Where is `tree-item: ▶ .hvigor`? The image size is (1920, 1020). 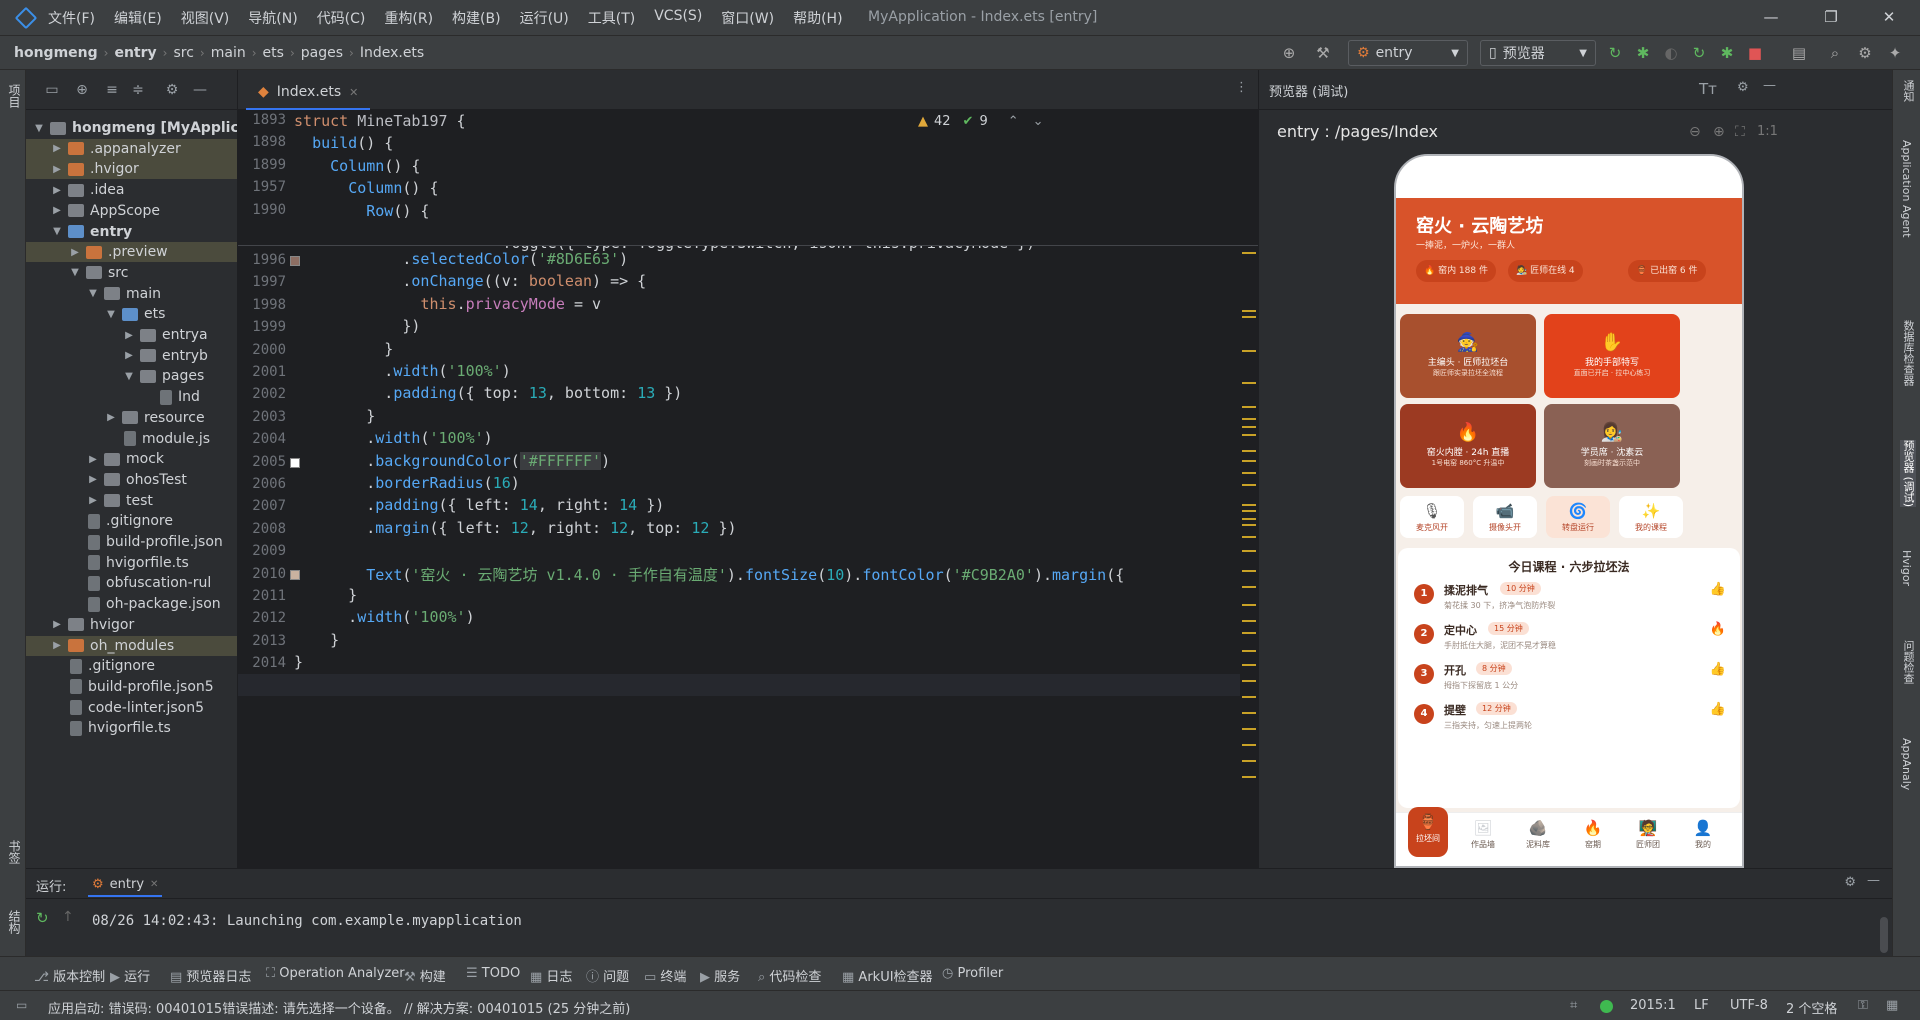 tree-item: ▶ .hvigor is located at coordinates (131, 169).